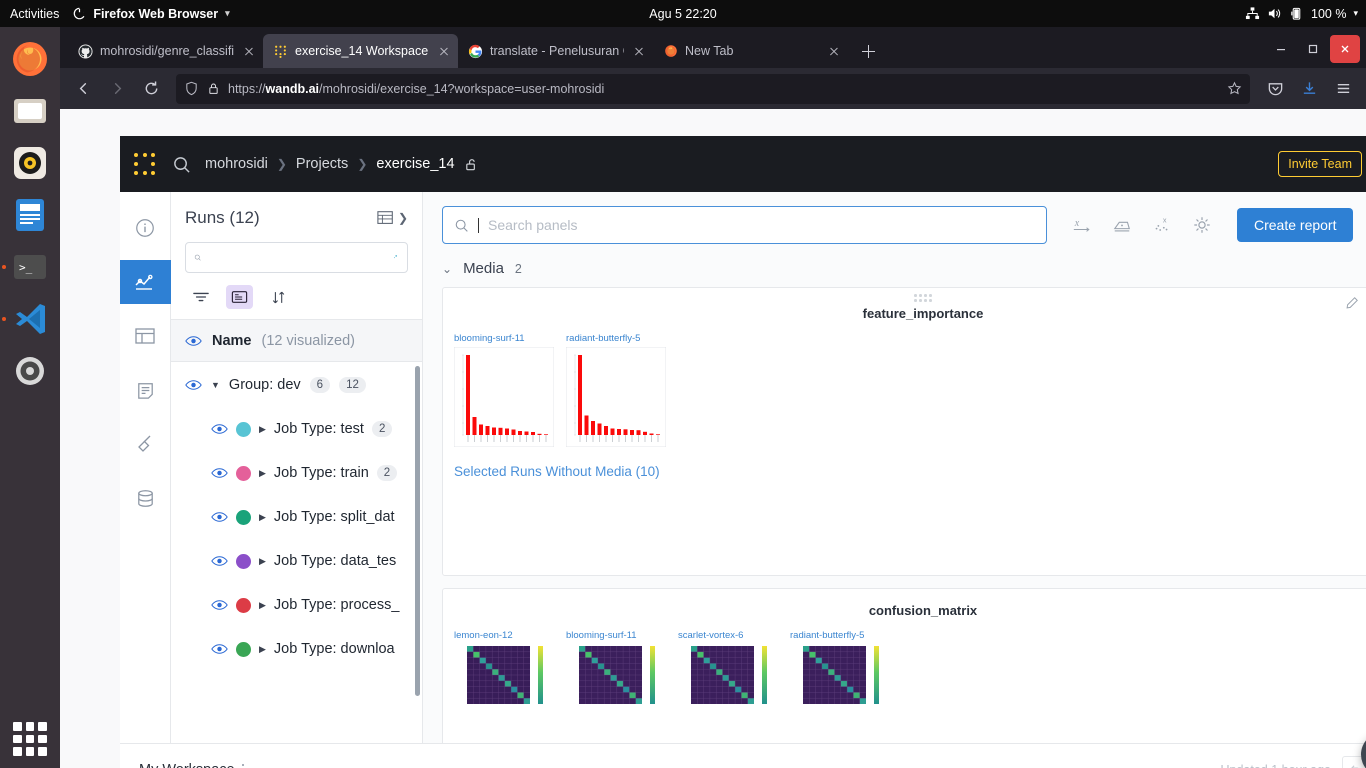 The image size is (1366, 768). What do you see at coordinates (483, 268) in the screenshot?
I see `section-title: Media` at bounding box center [483, 268].